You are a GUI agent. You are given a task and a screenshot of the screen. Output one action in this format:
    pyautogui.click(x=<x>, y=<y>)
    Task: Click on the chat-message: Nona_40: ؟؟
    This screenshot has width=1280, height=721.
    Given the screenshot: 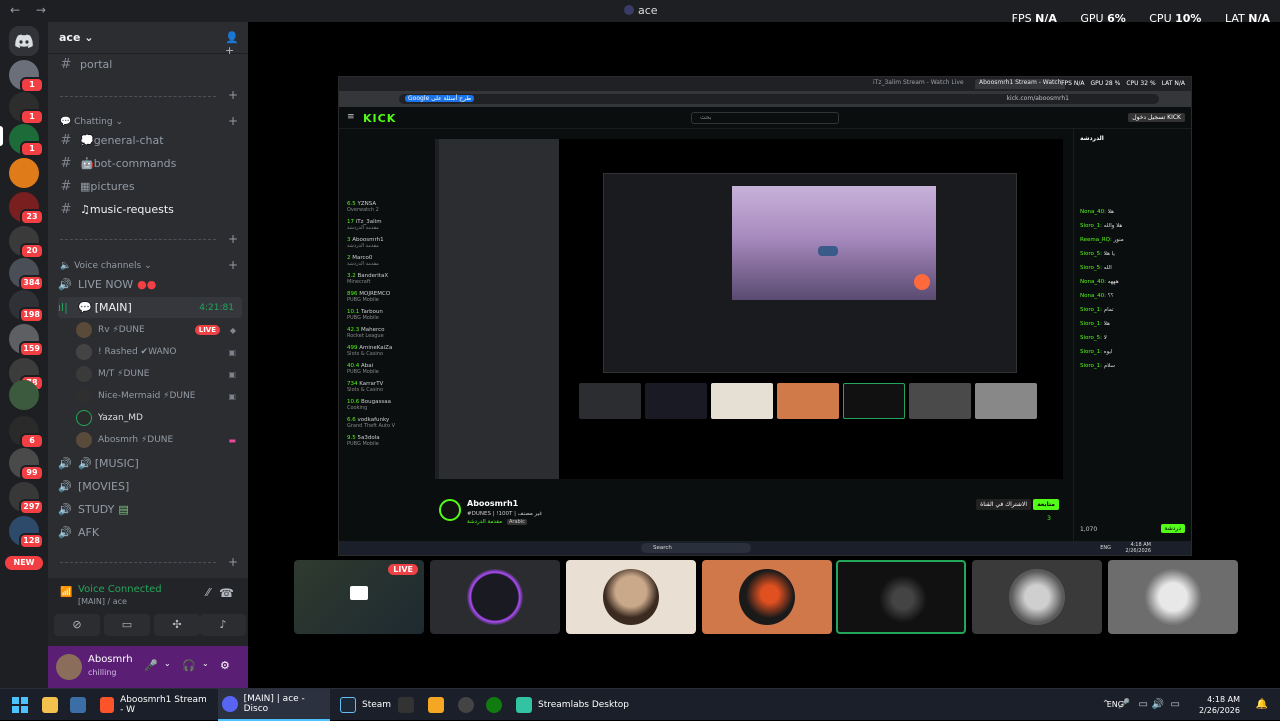 What is the action you would take?
    pyautogui.click(x=1130, y=296)
    